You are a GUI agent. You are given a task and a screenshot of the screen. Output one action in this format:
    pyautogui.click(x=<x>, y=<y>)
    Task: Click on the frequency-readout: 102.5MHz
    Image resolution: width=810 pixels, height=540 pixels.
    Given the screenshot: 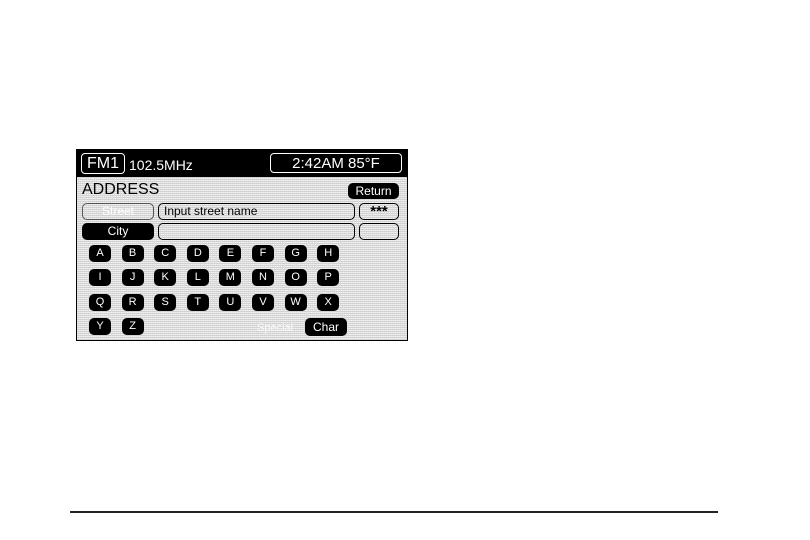 What is the action you would take?
    pyautogui.click(x=161, y=165)
    